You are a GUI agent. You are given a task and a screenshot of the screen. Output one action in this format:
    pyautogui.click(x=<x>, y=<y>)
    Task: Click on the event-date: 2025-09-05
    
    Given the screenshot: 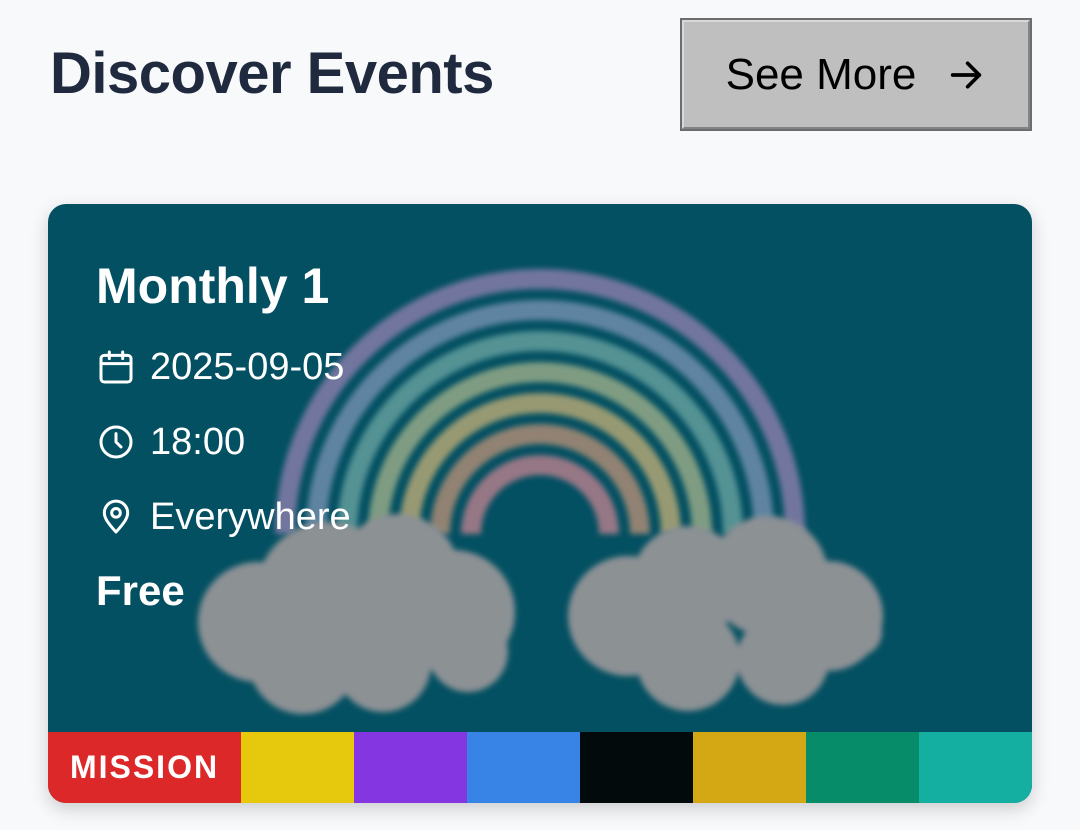 What is the action you would take?
    pyautogui.click(x=247, y=367)
    